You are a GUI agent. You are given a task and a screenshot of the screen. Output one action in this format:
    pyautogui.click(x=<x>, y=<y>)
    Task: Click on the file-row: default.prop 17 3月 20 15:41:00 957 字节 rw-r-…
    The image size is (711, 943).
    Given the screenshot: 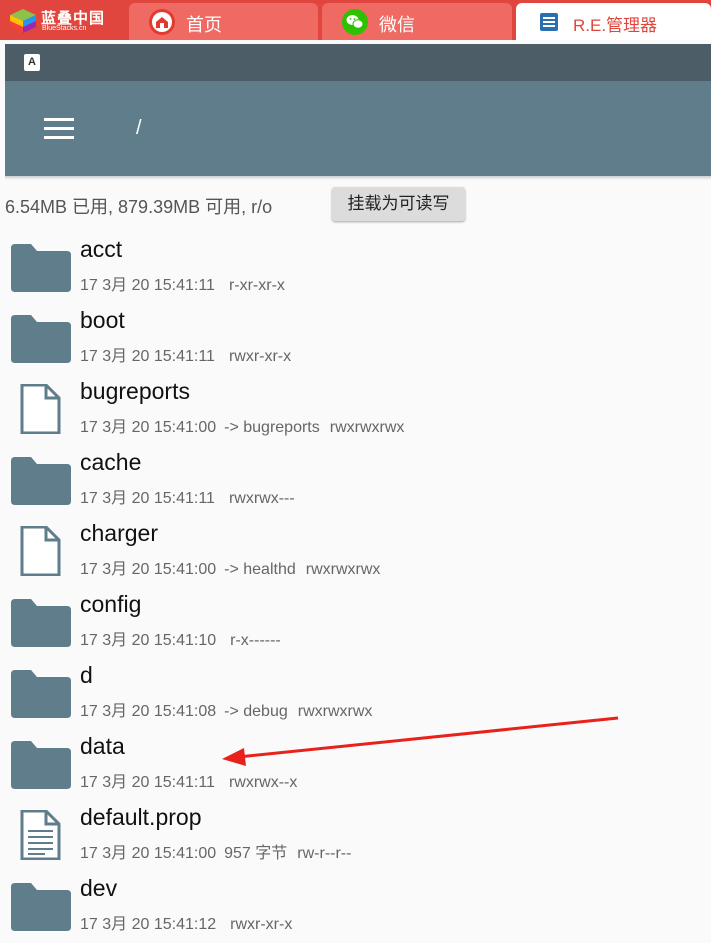 What is the action you would take?
    pyautogui.click(x=355, y=833)
    